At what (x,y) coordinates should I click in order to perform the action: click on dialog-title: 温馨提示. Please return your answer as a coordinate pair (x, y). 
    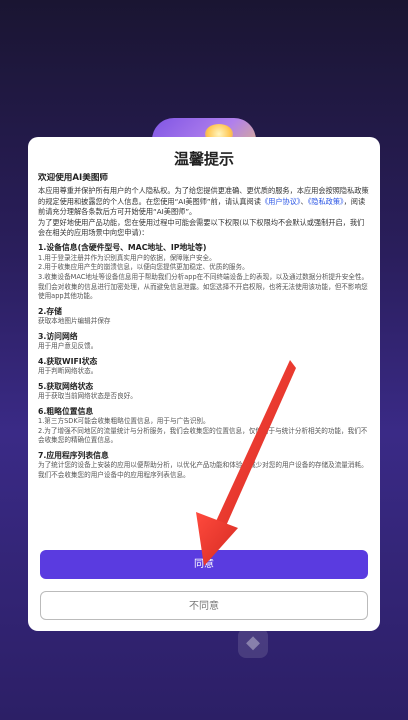
    Looking at the image, I should click on (203, 159).